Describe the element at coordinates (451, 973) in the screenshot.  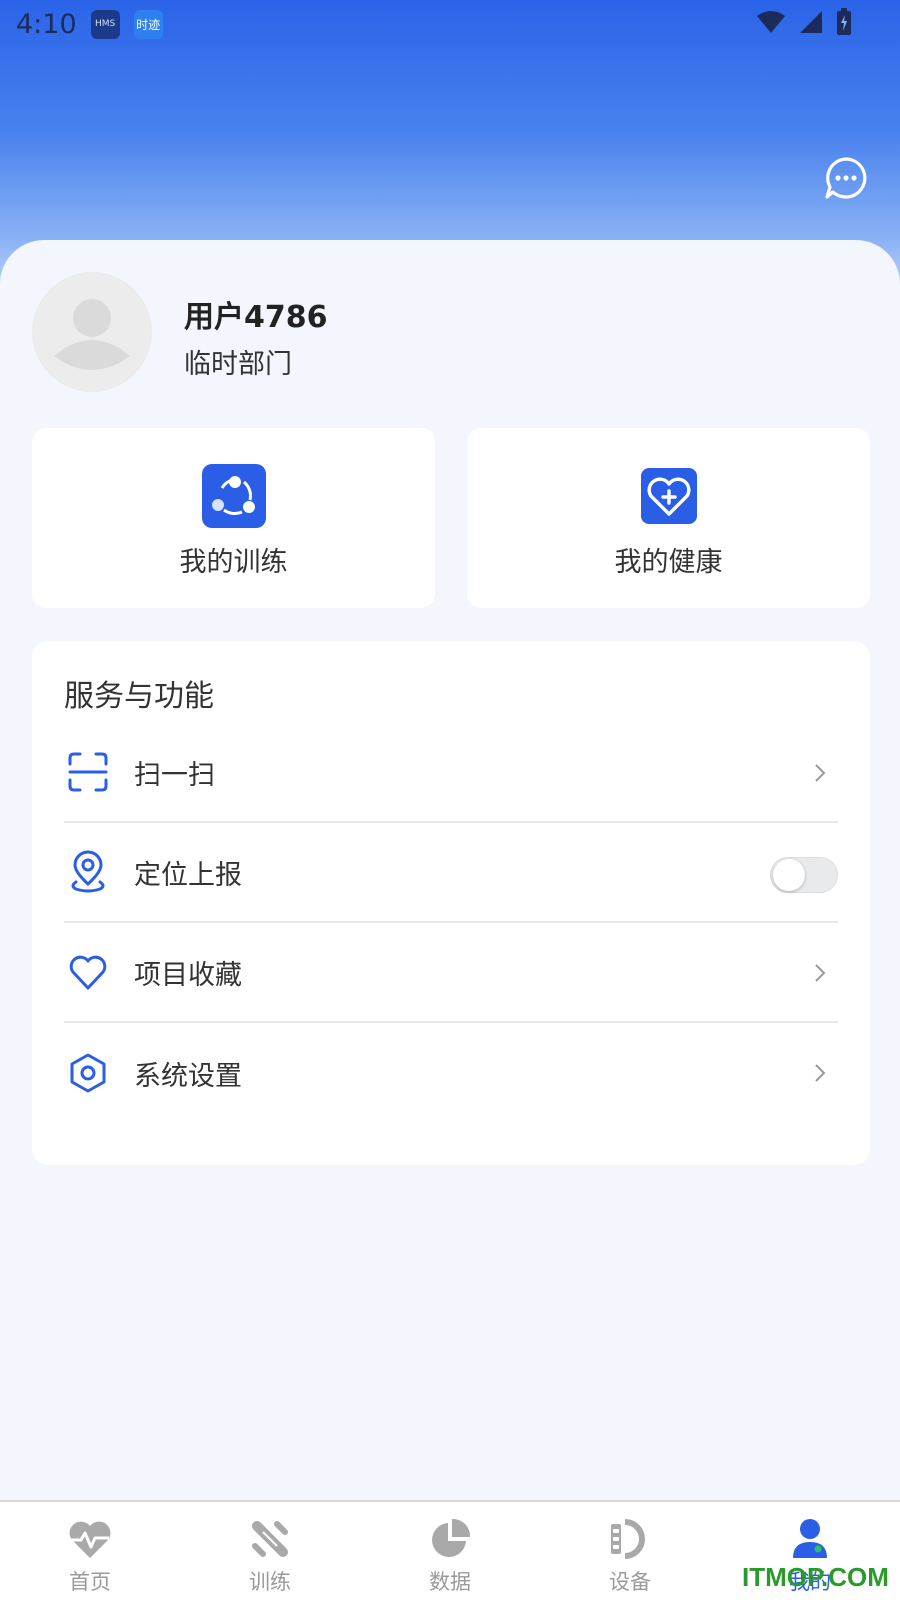
I see `service-item-favorites: 项目收藏` at that location.